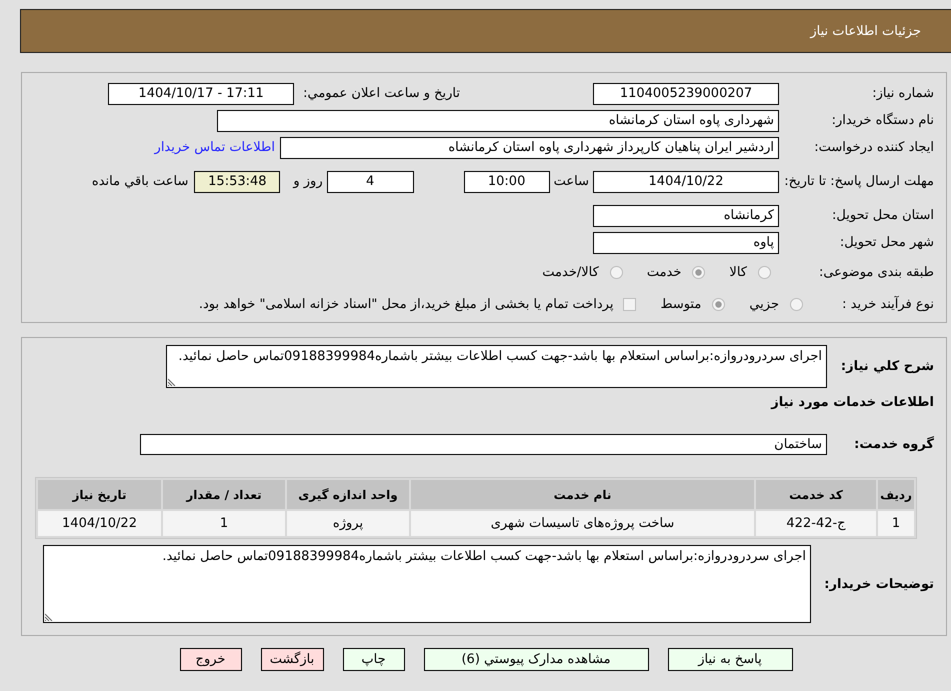 This screenshot has width=951, height=691. What do you see at coordinates (99, 494) in the screenshot?
I see `column-header: تاریخ نیاز` at bounding box center [99, 494].